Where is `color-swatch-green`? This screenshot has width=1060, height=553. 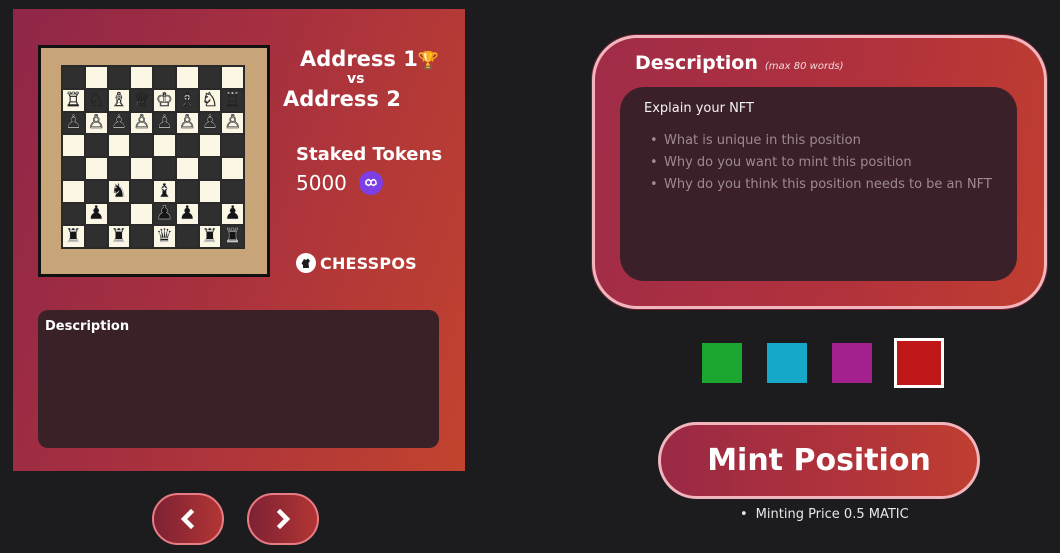 color-swatch-green is located at coordinates (722, 363).